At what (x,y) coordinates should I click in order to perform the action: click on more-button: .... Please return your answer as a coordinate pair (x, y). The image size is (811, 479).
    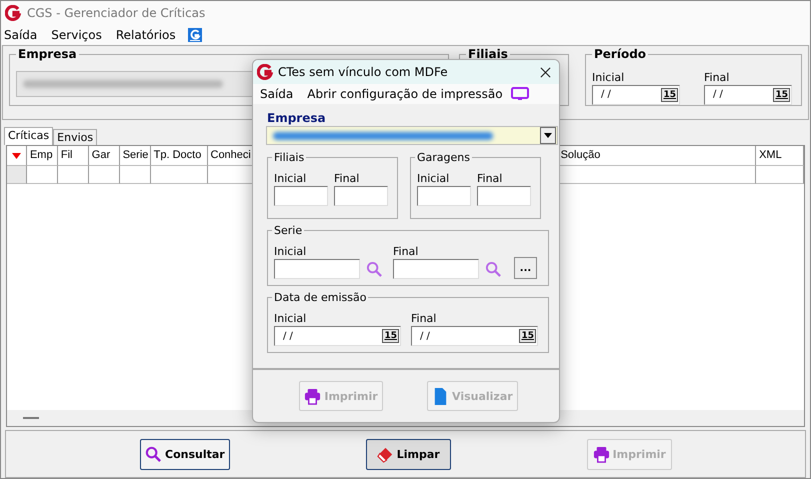
    Looking at the image, I should click on (525, 268).